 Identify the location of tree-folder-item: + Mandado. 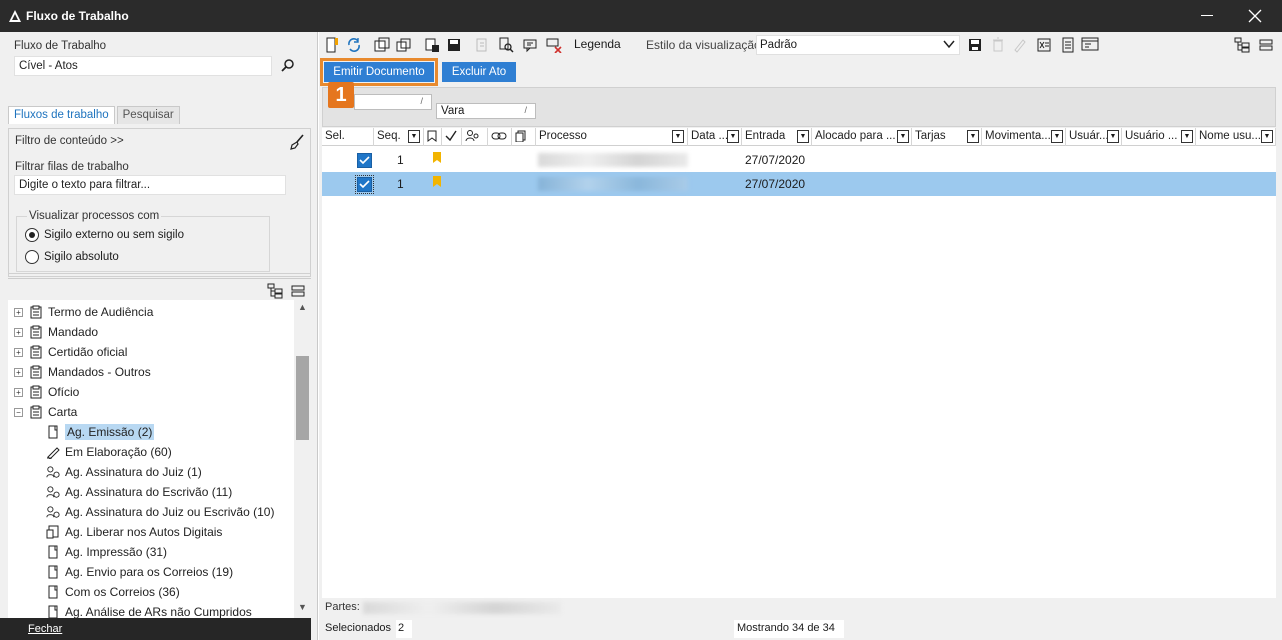
(56, 332).